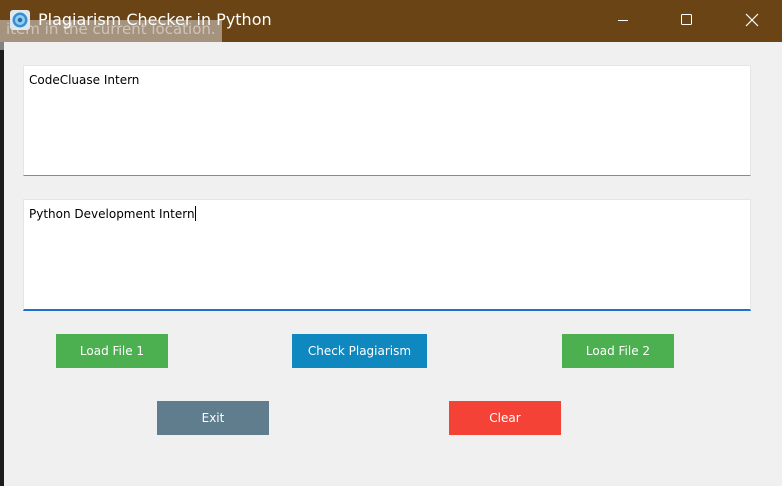  I want to click on maximize-button, so click(686, 20).